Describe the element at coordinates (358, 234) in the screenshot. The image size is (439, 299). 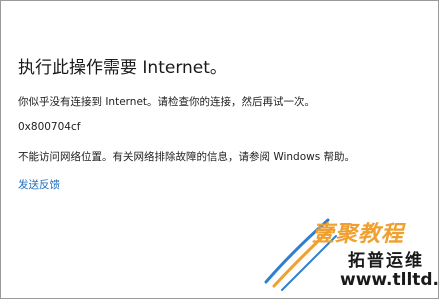
I see `watermark-brand: 壹聚教程` at that location.